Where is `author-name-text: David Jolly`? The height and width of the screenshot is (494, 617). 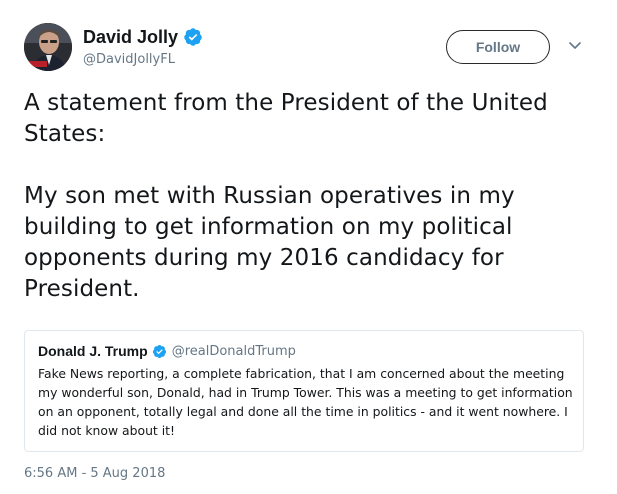
author-name-text: David Jolly is located at coordinates (131, 37).